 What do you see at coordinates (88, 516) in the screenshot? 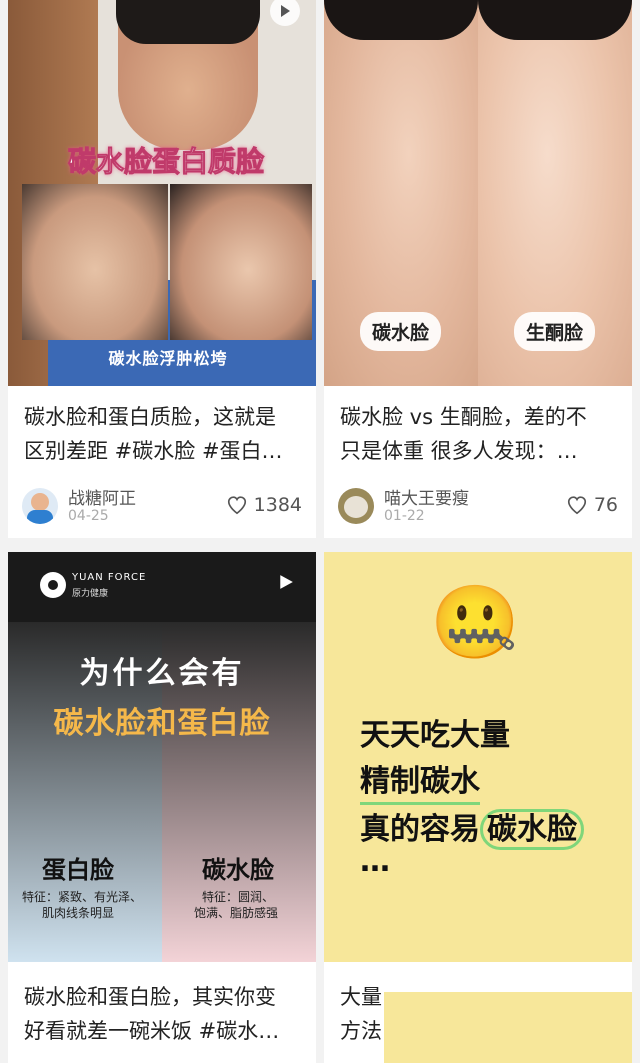
I see `post-date: 04-25` at bounding box center [88, 516].